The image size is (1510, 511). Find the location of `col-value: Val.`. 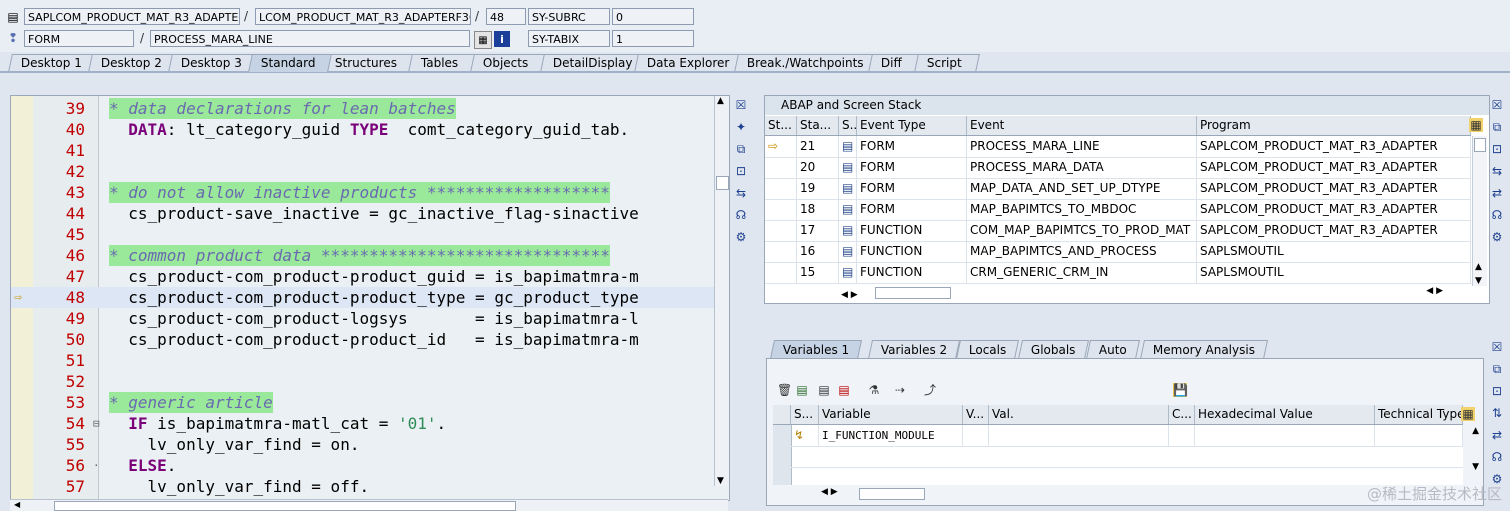

col-value: Val. is located at coordinates (1079, 414).